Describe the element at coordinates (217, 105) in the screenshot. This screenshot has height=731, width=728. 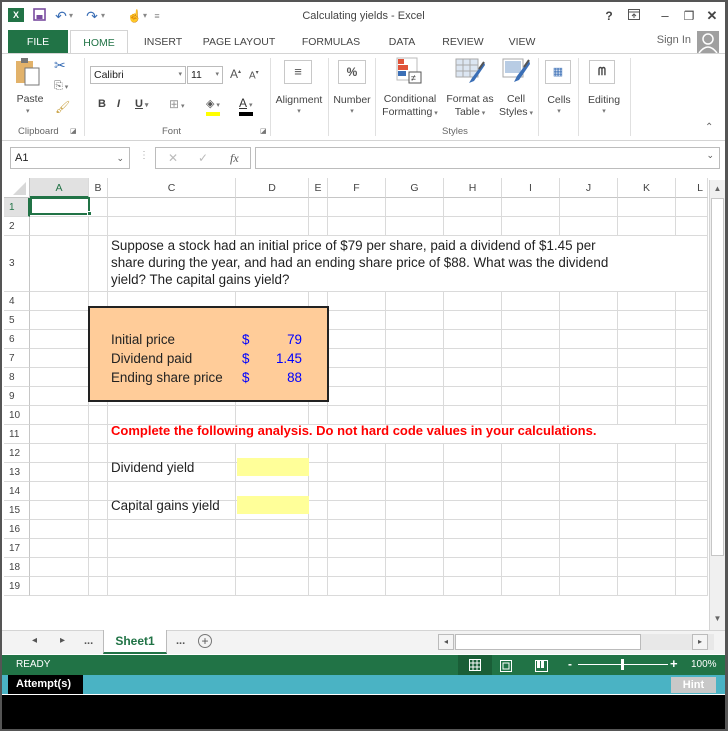
I see `fill-color-button: ◈ ▾` at that location.